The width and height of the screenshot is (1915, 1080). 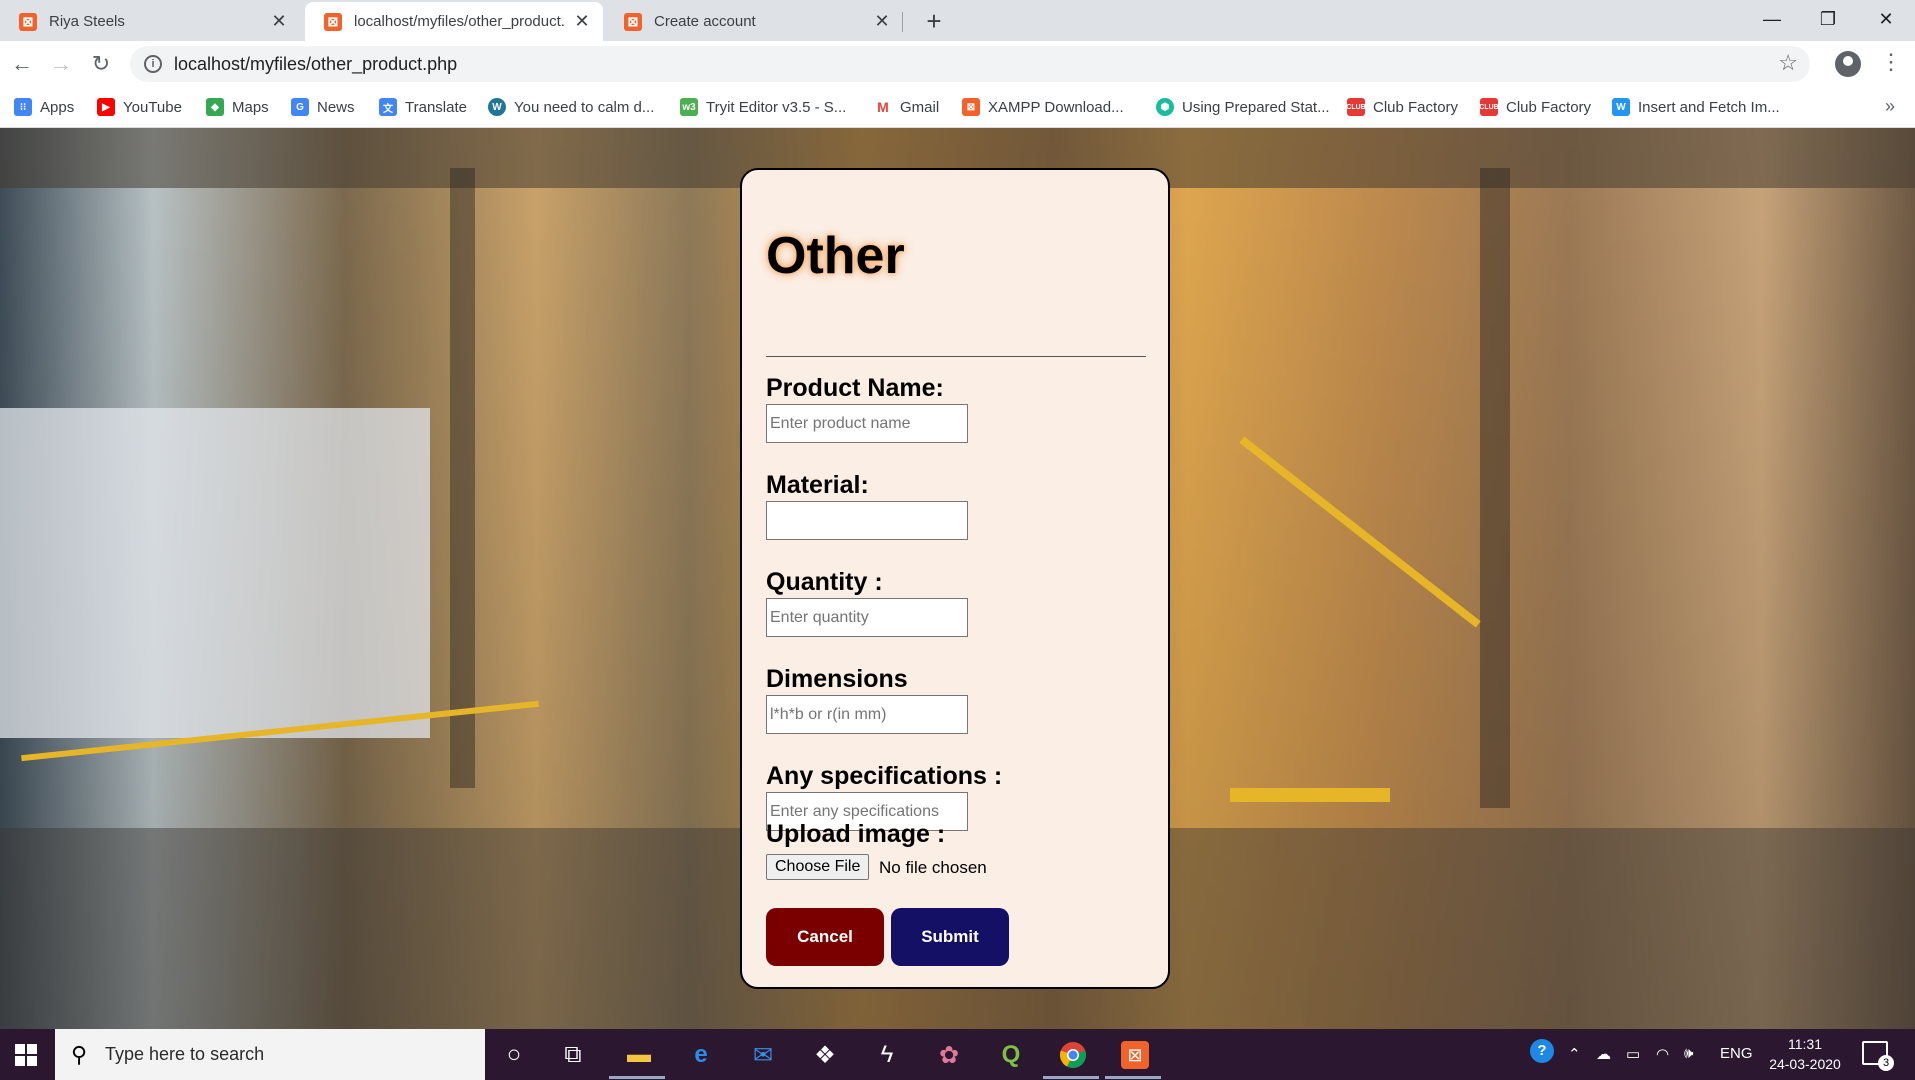 I want to click on product-name-input, so click(x=867, y=423).